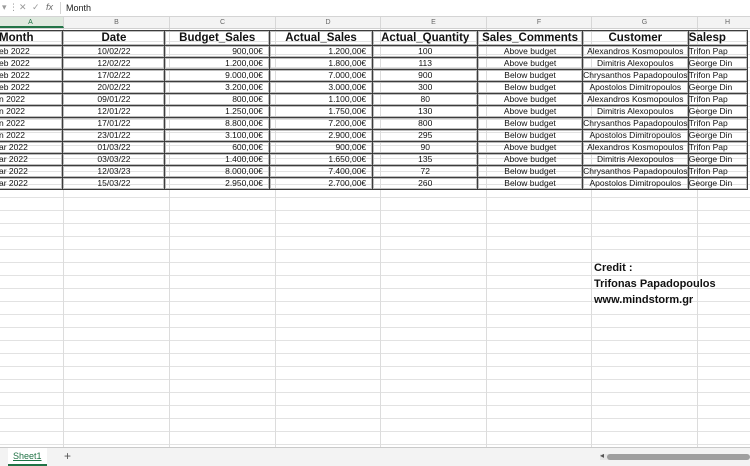  I want to click on cell-date: 03/03/22, so click(114, 159).